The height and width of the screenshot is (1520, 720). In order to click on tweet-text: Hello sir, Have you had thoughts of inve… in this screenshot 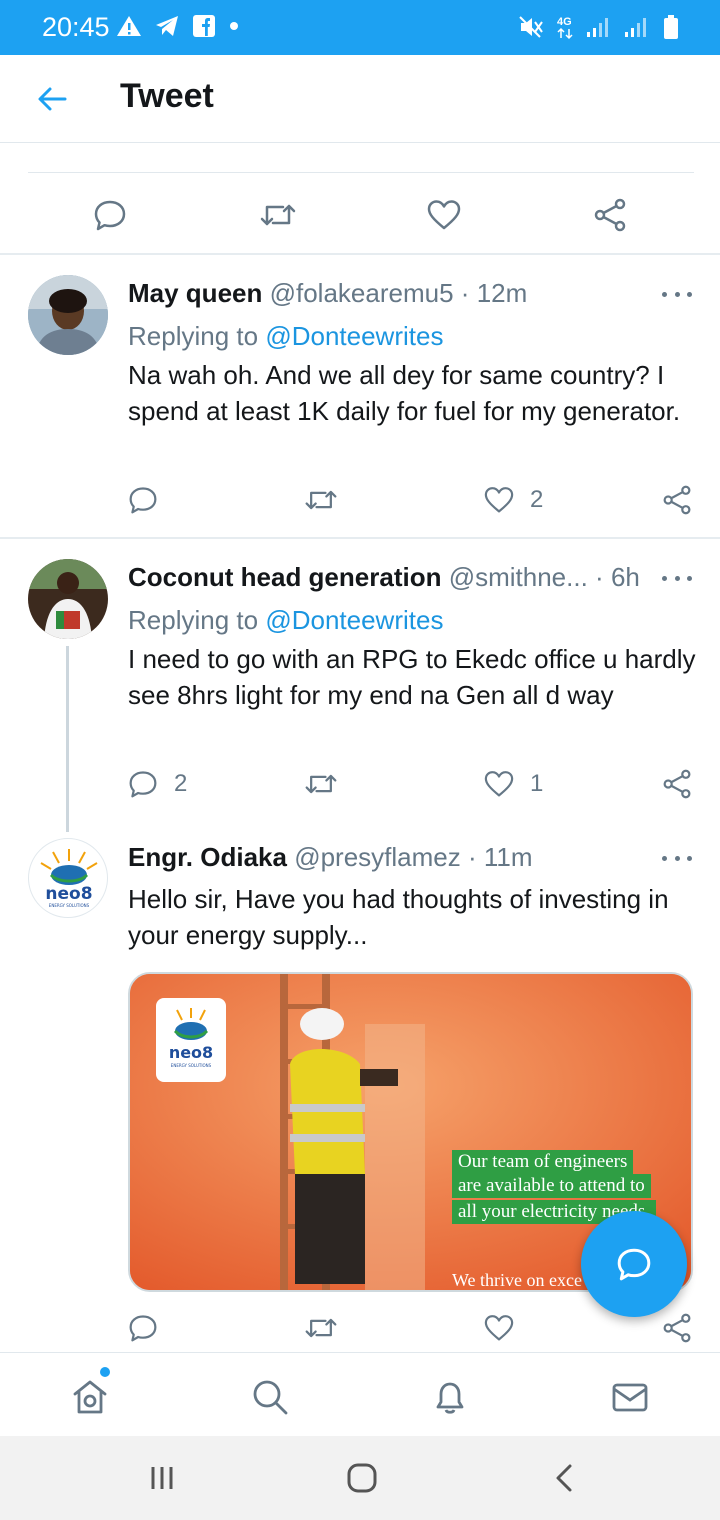, I will do `click(398, 917)`.